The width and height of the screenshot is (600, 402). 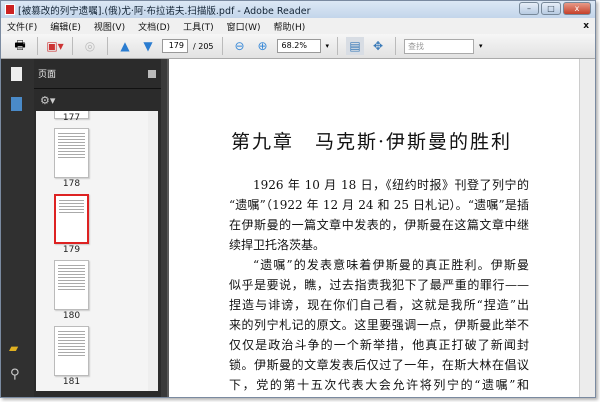 I want to click on text-line: 似乎是要说，瞧，过去指责我犯下了最严重的罪行——, so click(x=379, y=285).